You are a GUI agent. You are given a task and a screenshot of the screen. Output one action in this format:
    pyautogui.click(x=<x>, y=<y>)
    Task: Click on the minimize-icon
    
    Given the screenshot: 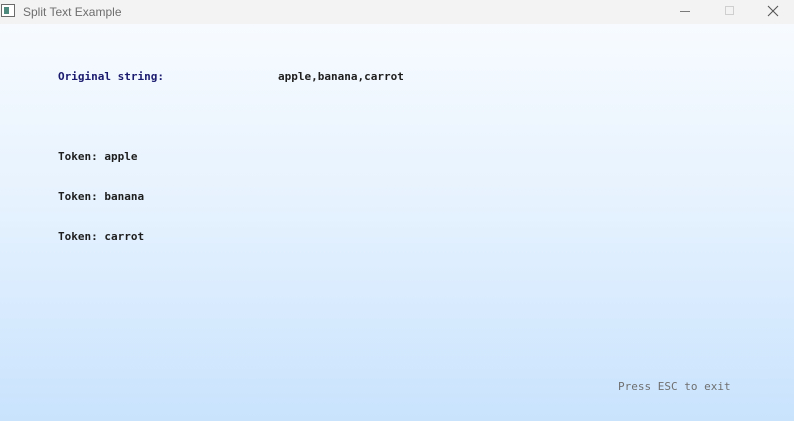 What is the action you would take?
    pyautogui.click(x=685, y=11)
    